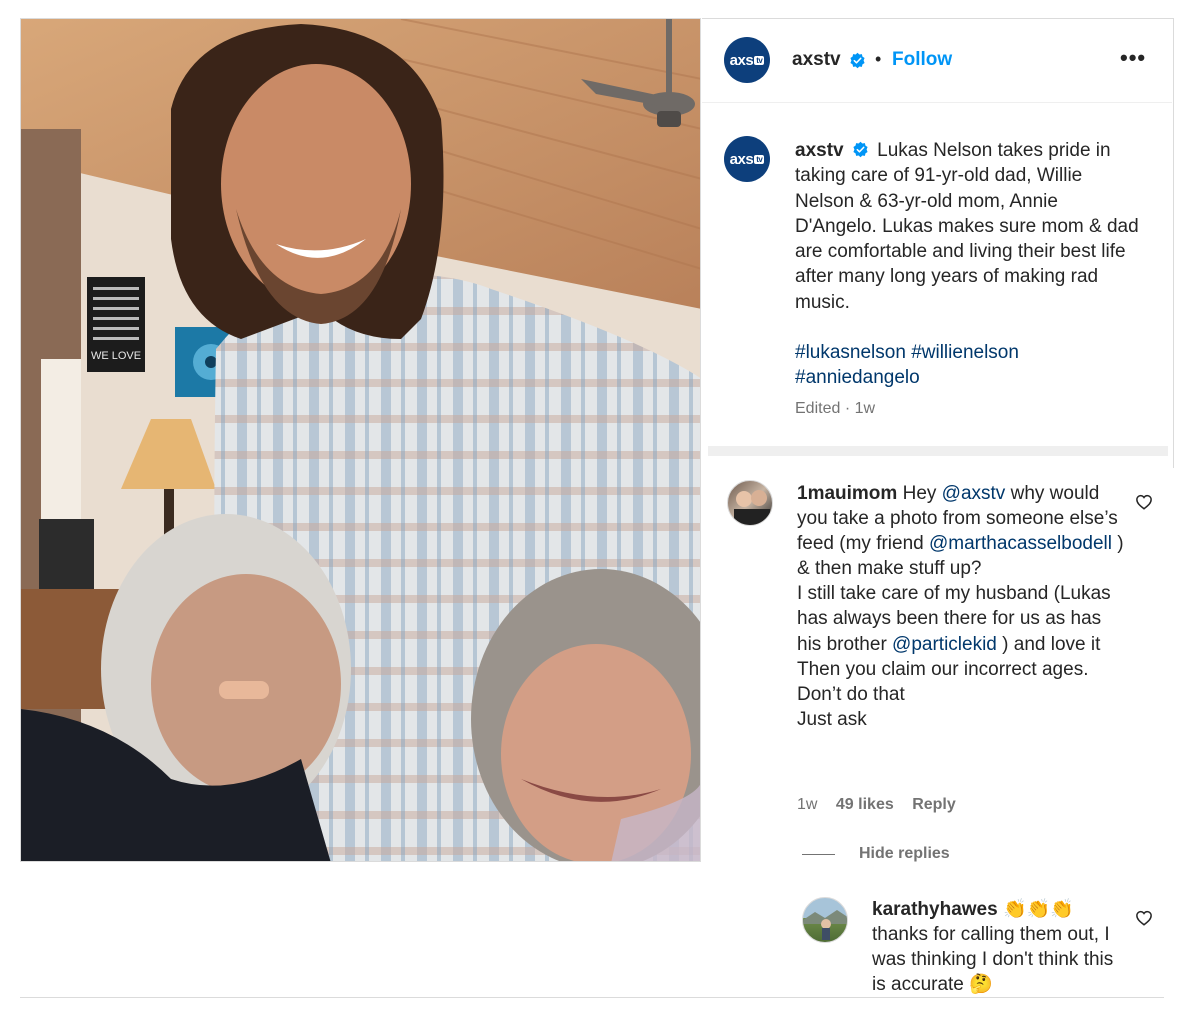  Describe the element at coordinates (974, 493) in the screenshot. I see `mention-axstv: @axstv` at that location.